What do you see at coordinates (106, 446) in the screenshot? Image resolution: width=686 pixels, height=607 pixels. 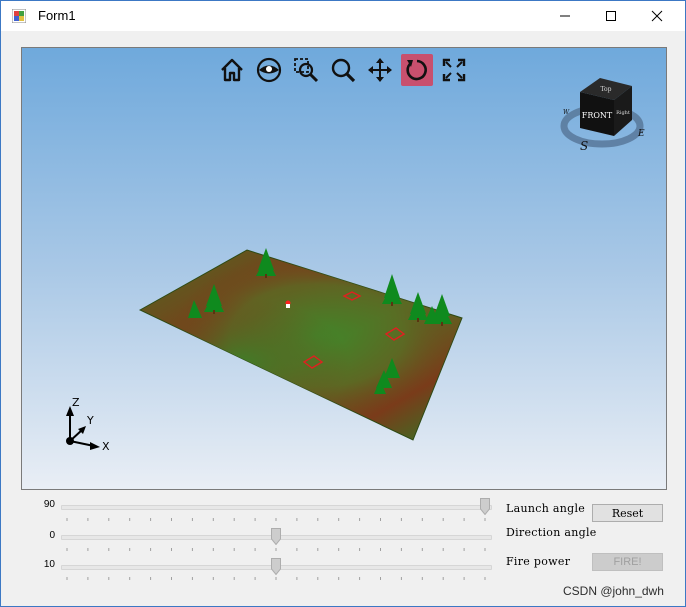 I see `axis-x-label: X` at bounding box center [106, 446].